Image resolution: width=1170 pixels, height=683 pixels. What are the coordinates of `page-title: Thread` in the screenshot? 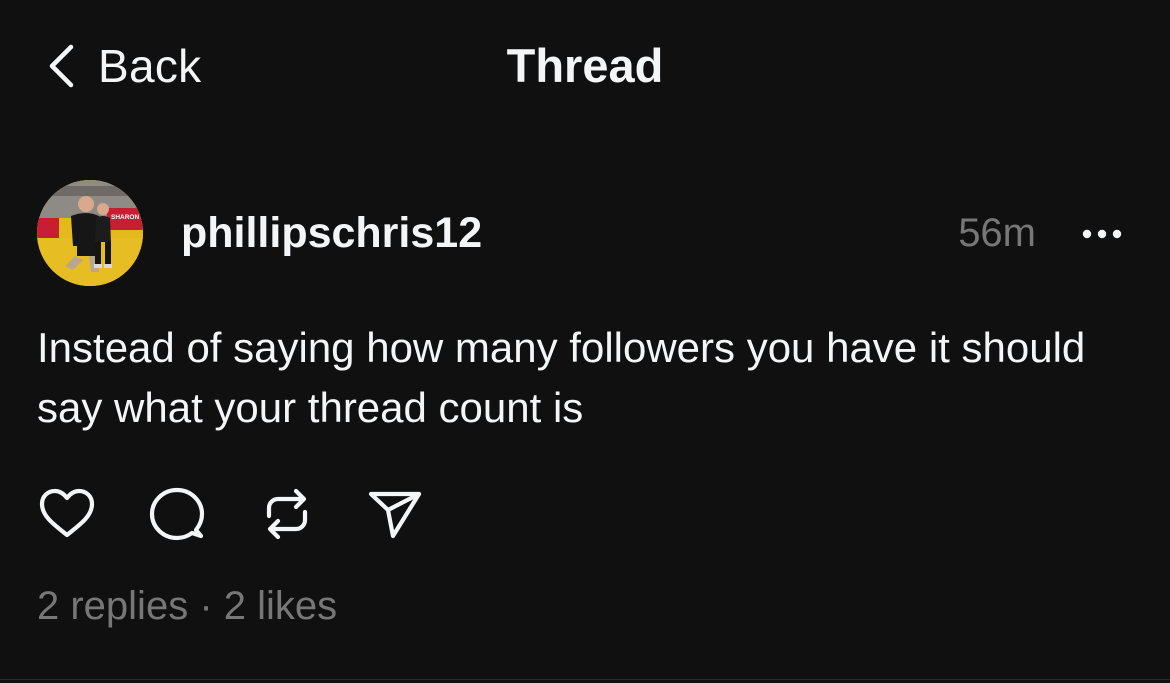 It's located at (585, 65).